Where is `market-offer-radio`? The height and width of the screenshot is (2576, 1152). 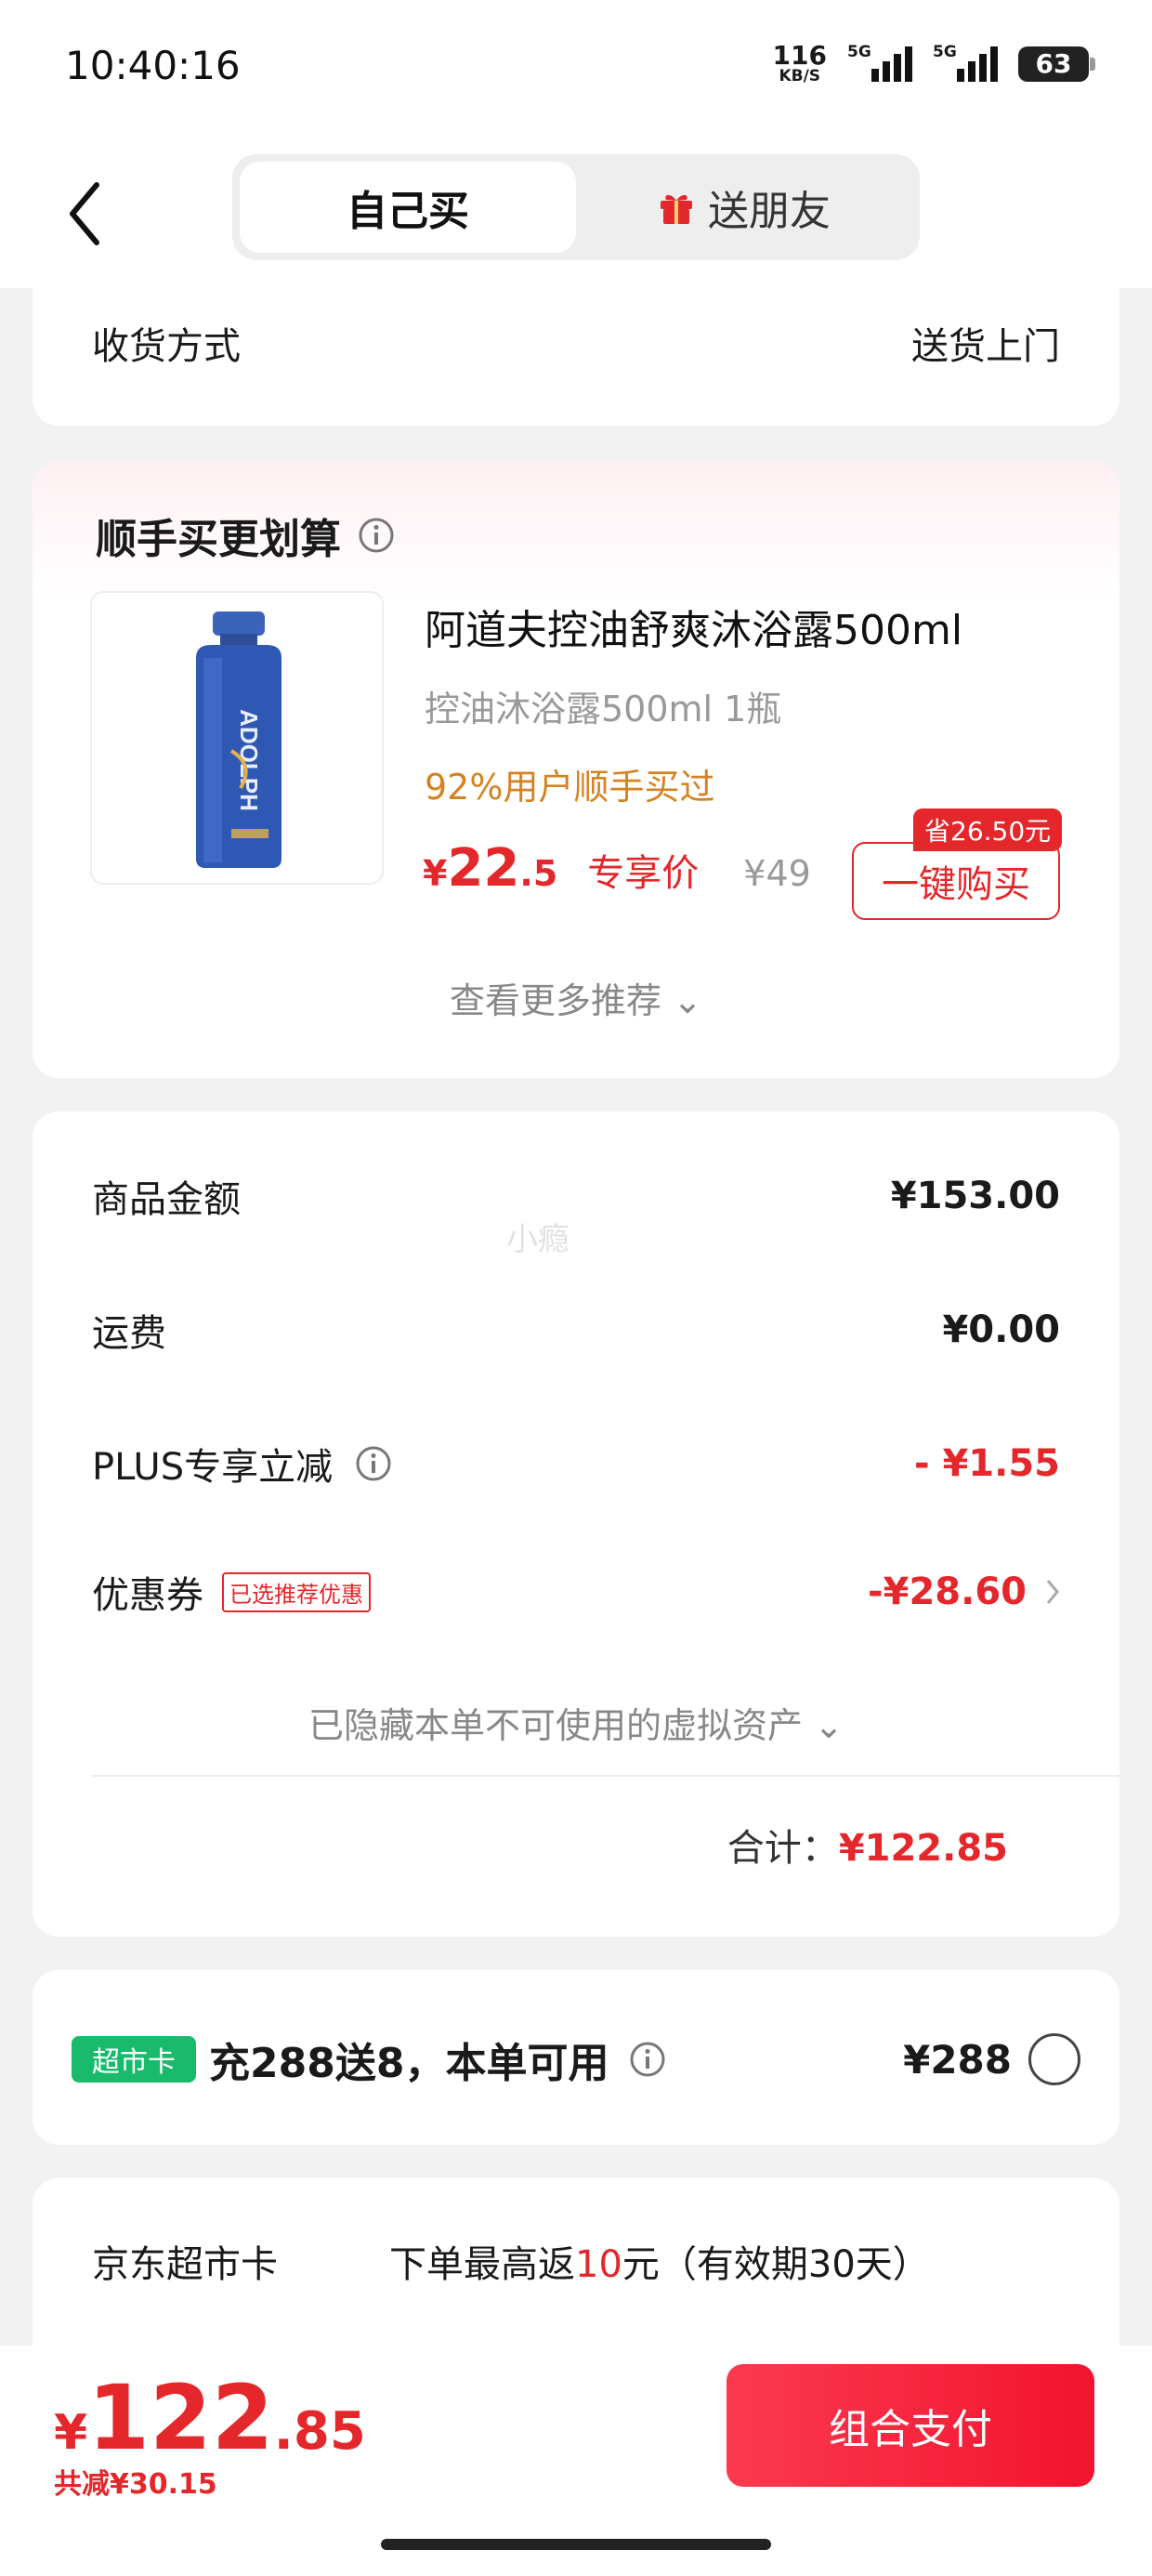 market-offer-radio is located at coordinates (1054, 2059).